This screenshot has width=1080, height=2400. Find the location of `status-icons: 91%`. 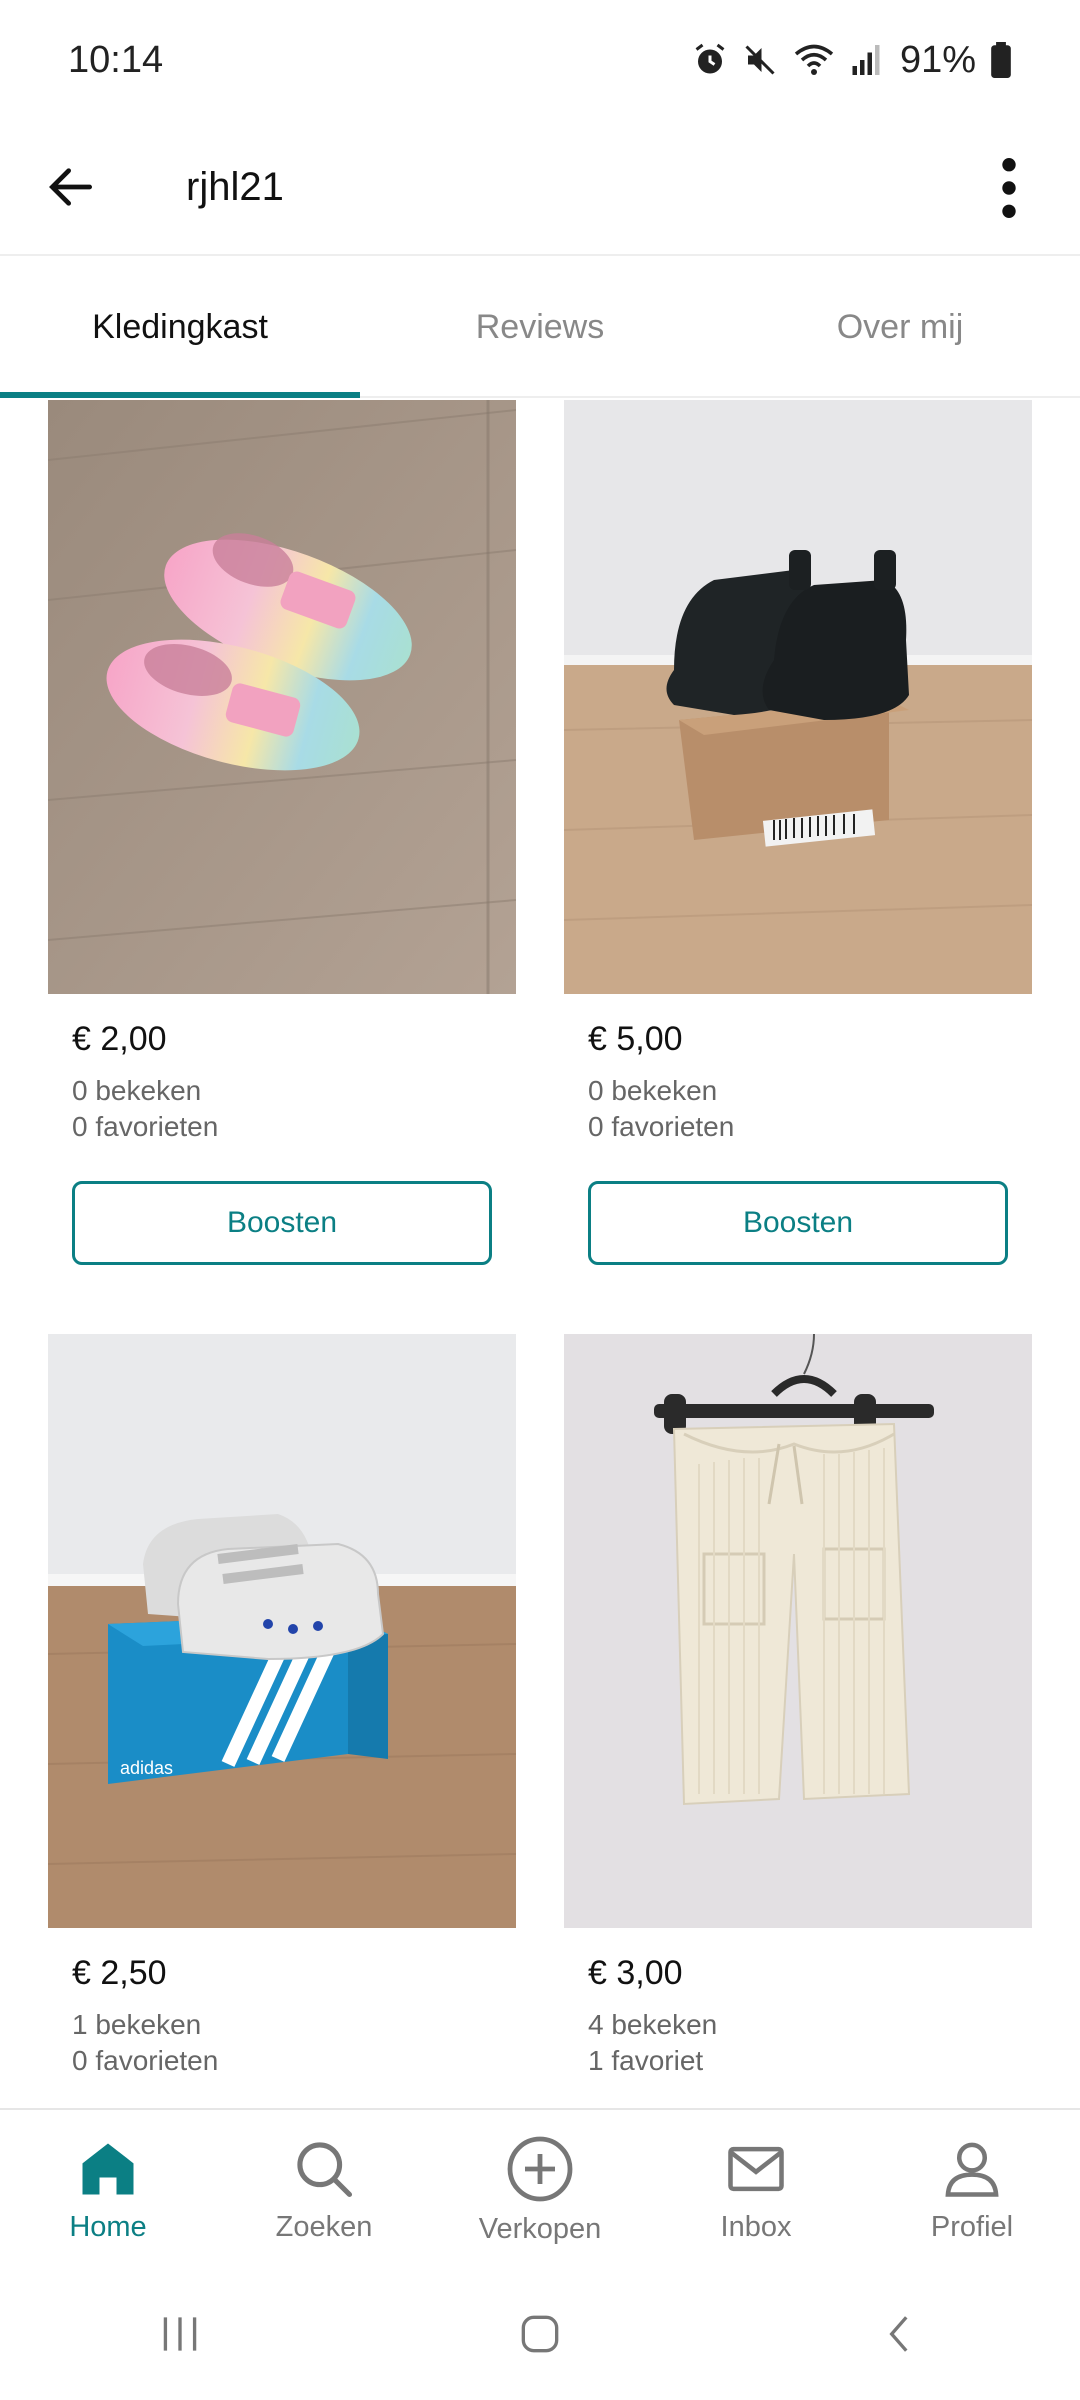

status-icons: 91% is located at coordinates (852, 60).